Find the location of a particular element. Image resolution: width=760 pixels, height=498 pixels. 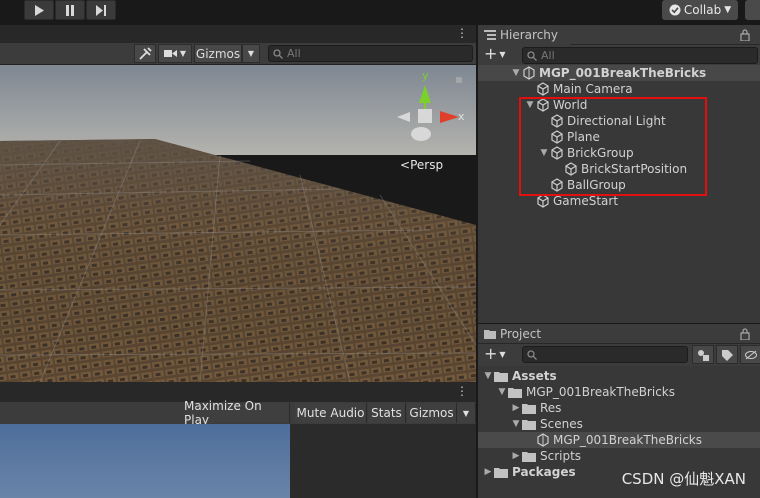

hierarchy-toolbar: + ▼ All is located at coordinates (619, 55).